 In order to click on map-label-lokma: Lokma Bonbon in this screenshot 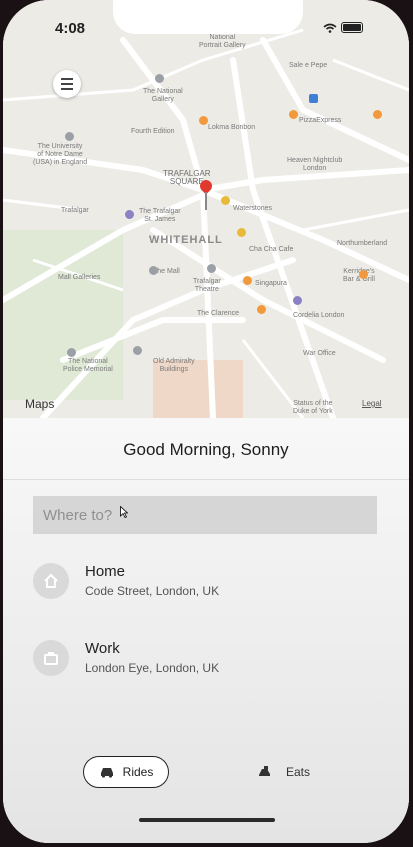, I will do `click(232, 127)`.